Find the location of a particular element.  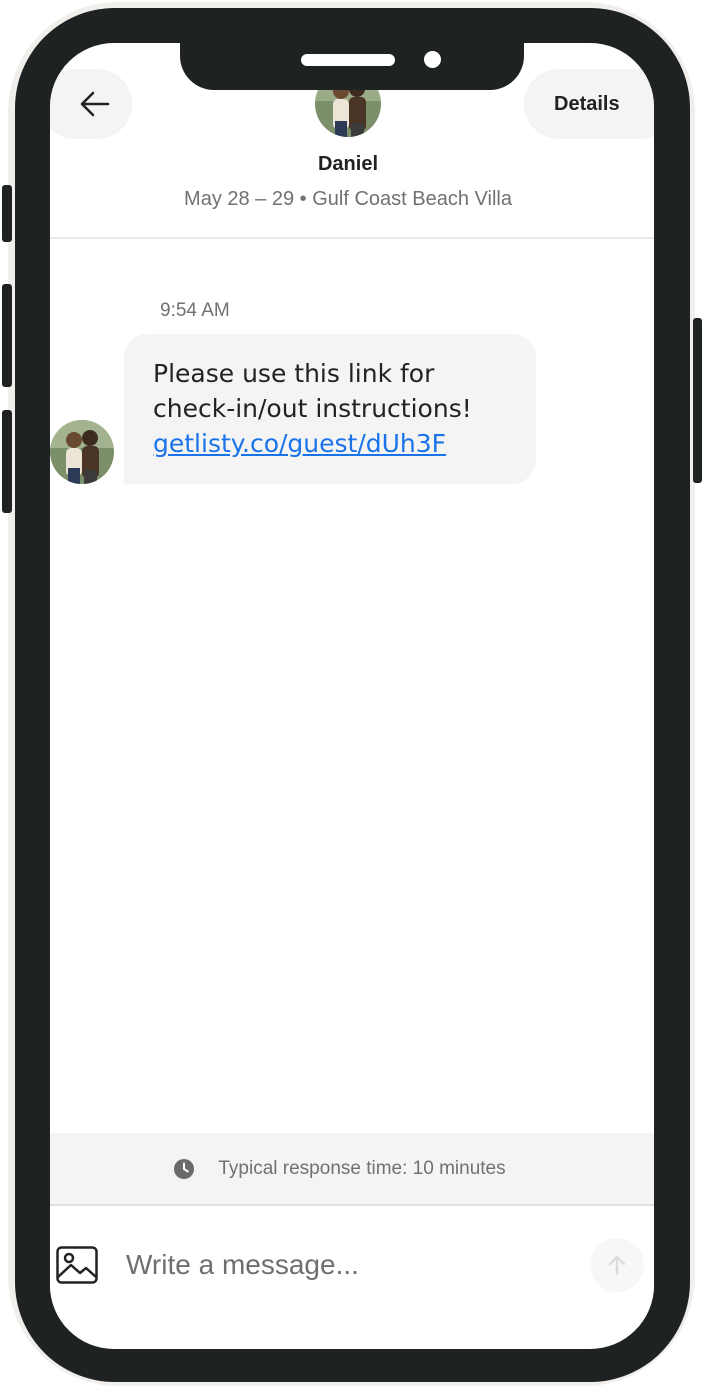

arrow-up-icon is located at coordinates (617, 1265).